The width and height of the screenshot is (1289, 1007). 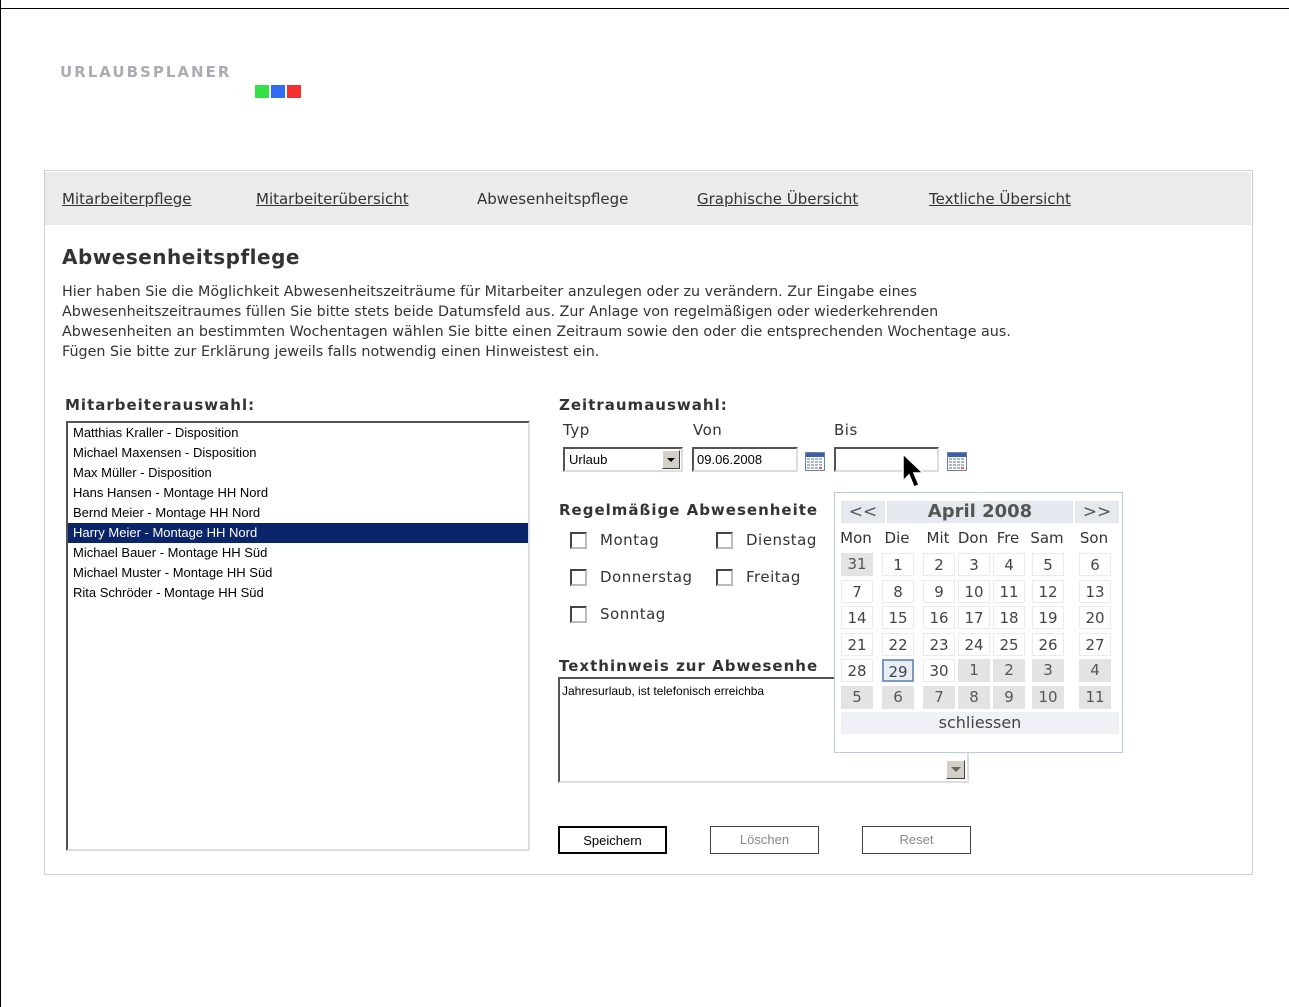 What do you see at coordinates (181, 257) in the screenshot?
I see `page-title: Abwesenheitspflege` at bounding box center [181, 257].